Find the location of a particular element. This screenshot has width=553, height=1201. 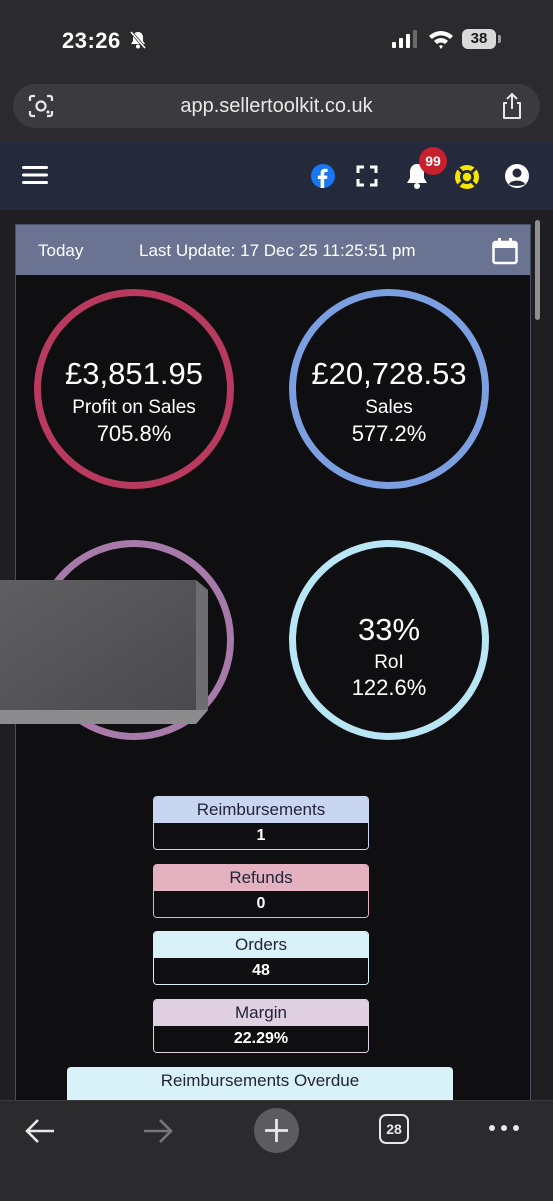

kpi-value: £3,851.95 is located at coordinates (134, 373).